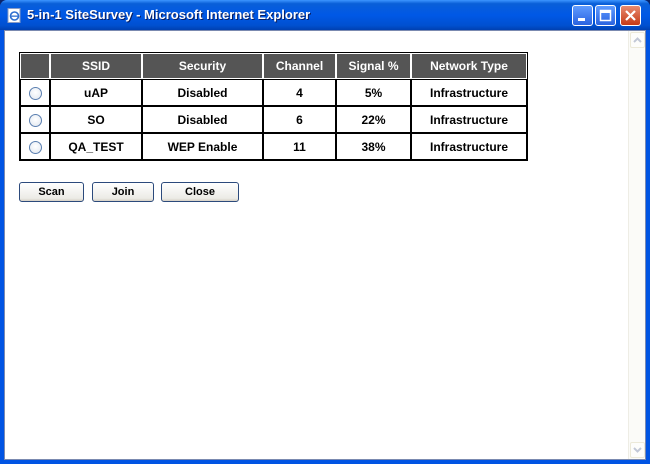  Describe the element at coordinates (299, 119) in the screenshot. I see `channel-cell: 6` at that location.